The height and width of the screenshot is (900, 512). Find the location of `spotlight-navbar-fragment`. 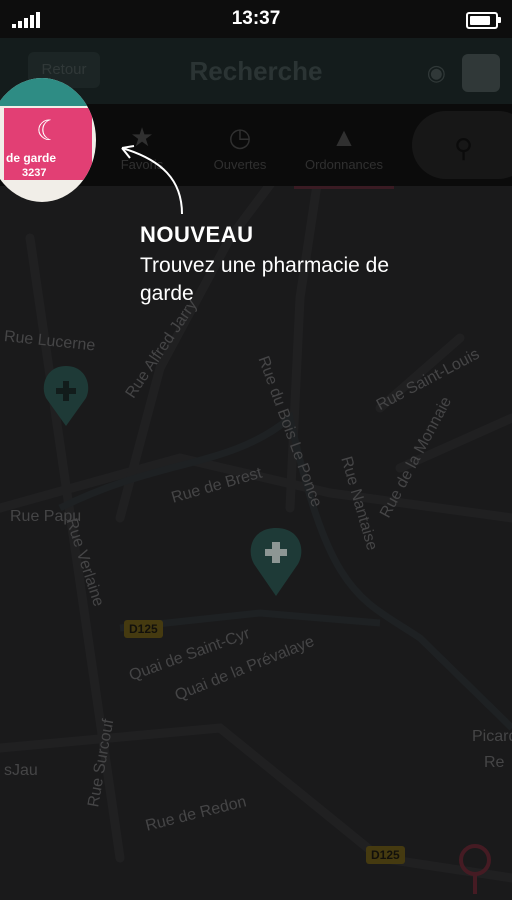

spotlight-navbar-fragment is located at coordinates (48, 92).